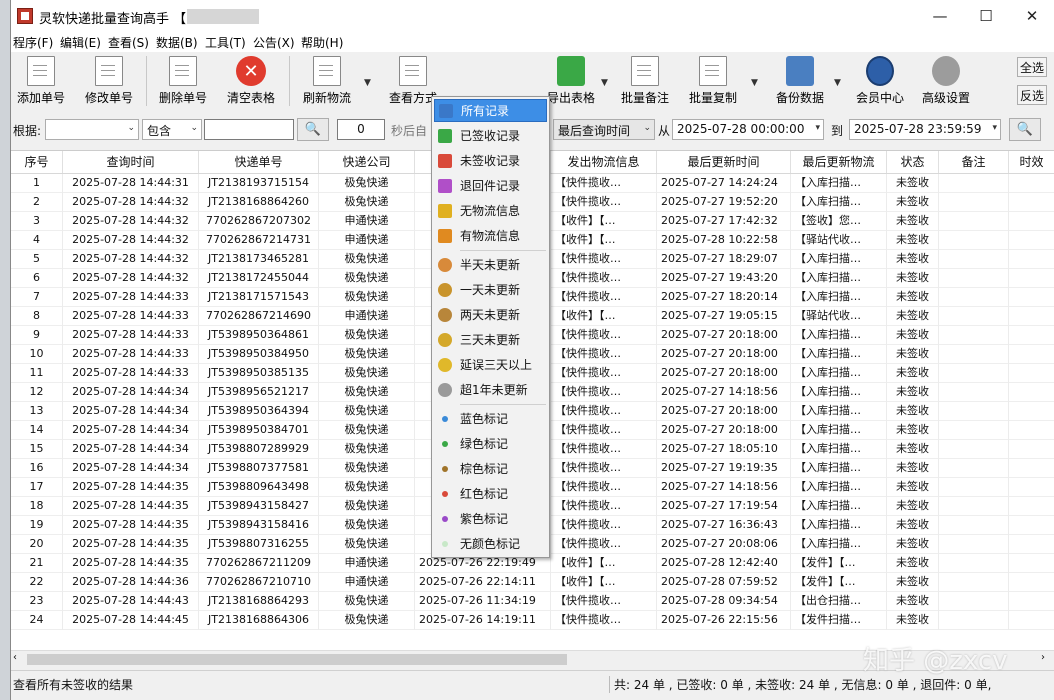 The image size is (1054, 700). I want to click on column-header: 时效, so click(1031, 162).